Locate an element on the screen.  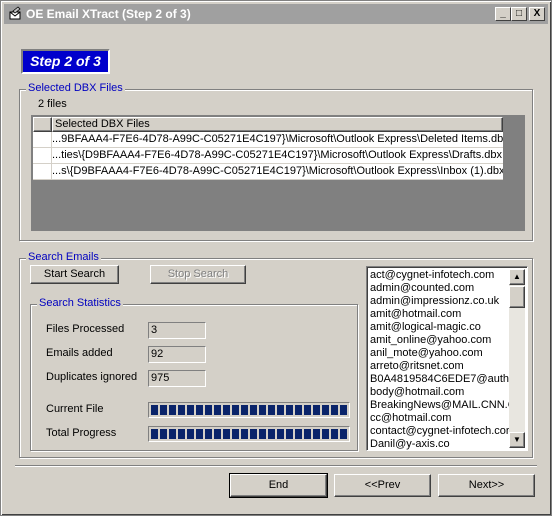
maximize-icon: □ is located at coordinates (519, 13).